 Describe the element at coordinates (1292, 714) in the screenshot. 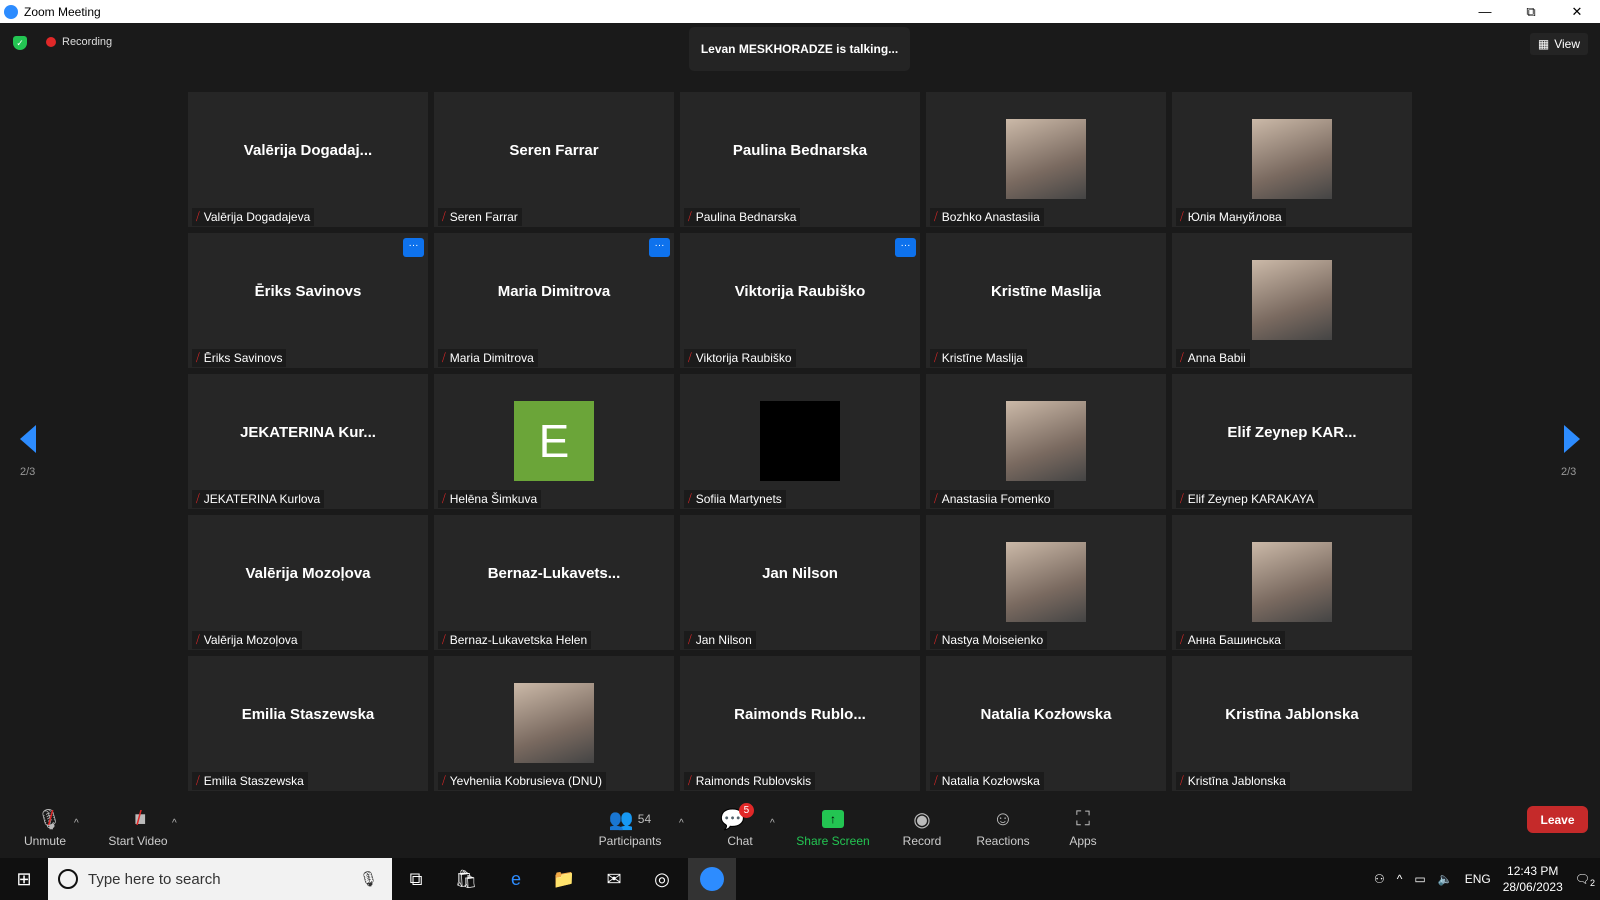

I see `participant-name-display: Kristīna Jablonska` at that location.